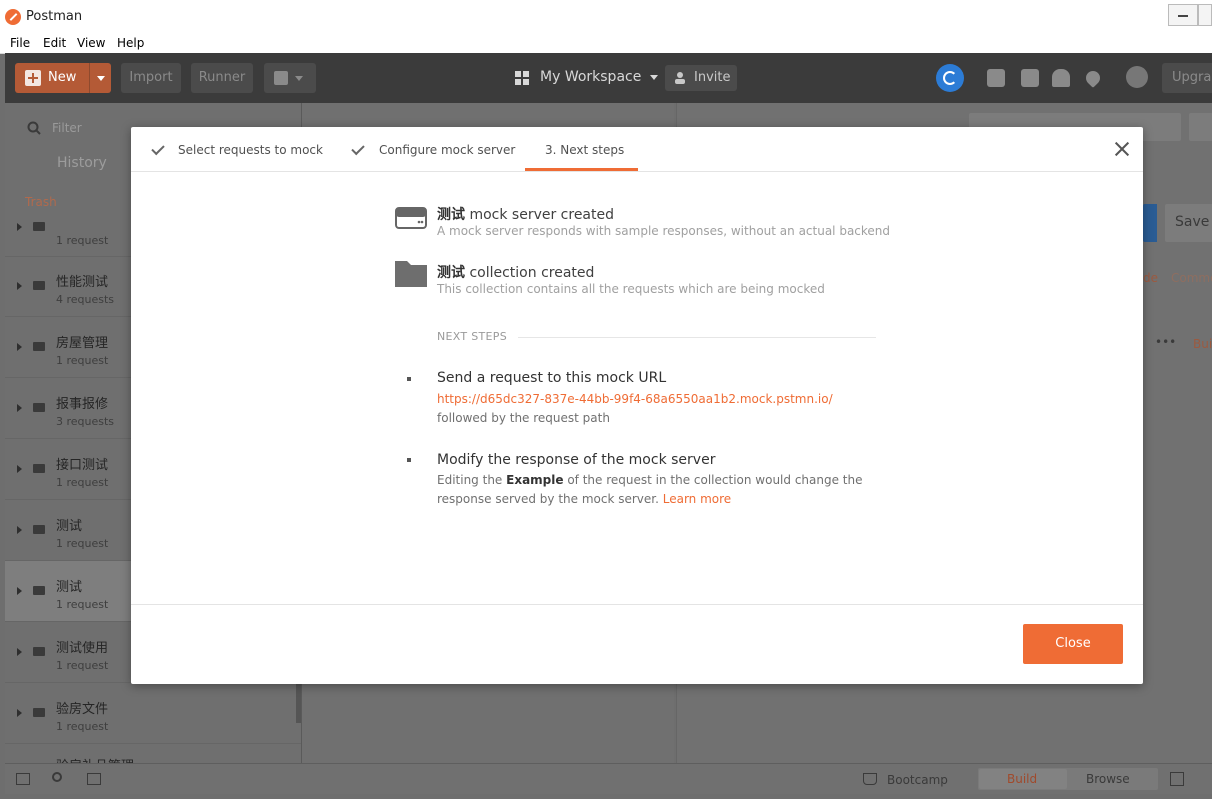 The image size is (1212, 799). Describe the element at coordinates (1073, 644) in the screenshot. I see `close-button: Close` at that location.